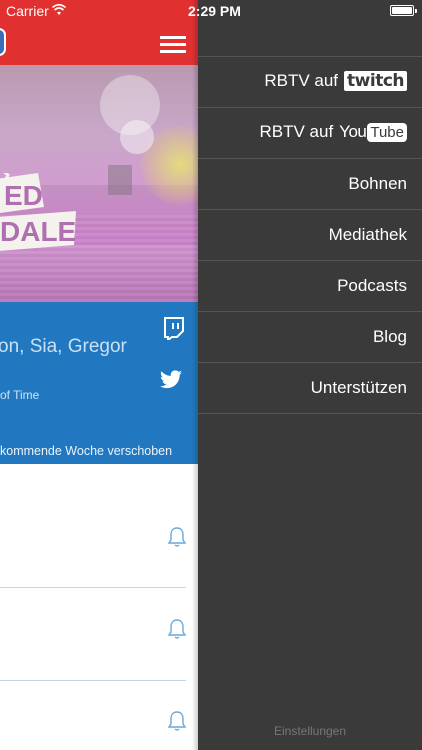  I want to click on show-logo-art: ED DALE, so click(38, 212).